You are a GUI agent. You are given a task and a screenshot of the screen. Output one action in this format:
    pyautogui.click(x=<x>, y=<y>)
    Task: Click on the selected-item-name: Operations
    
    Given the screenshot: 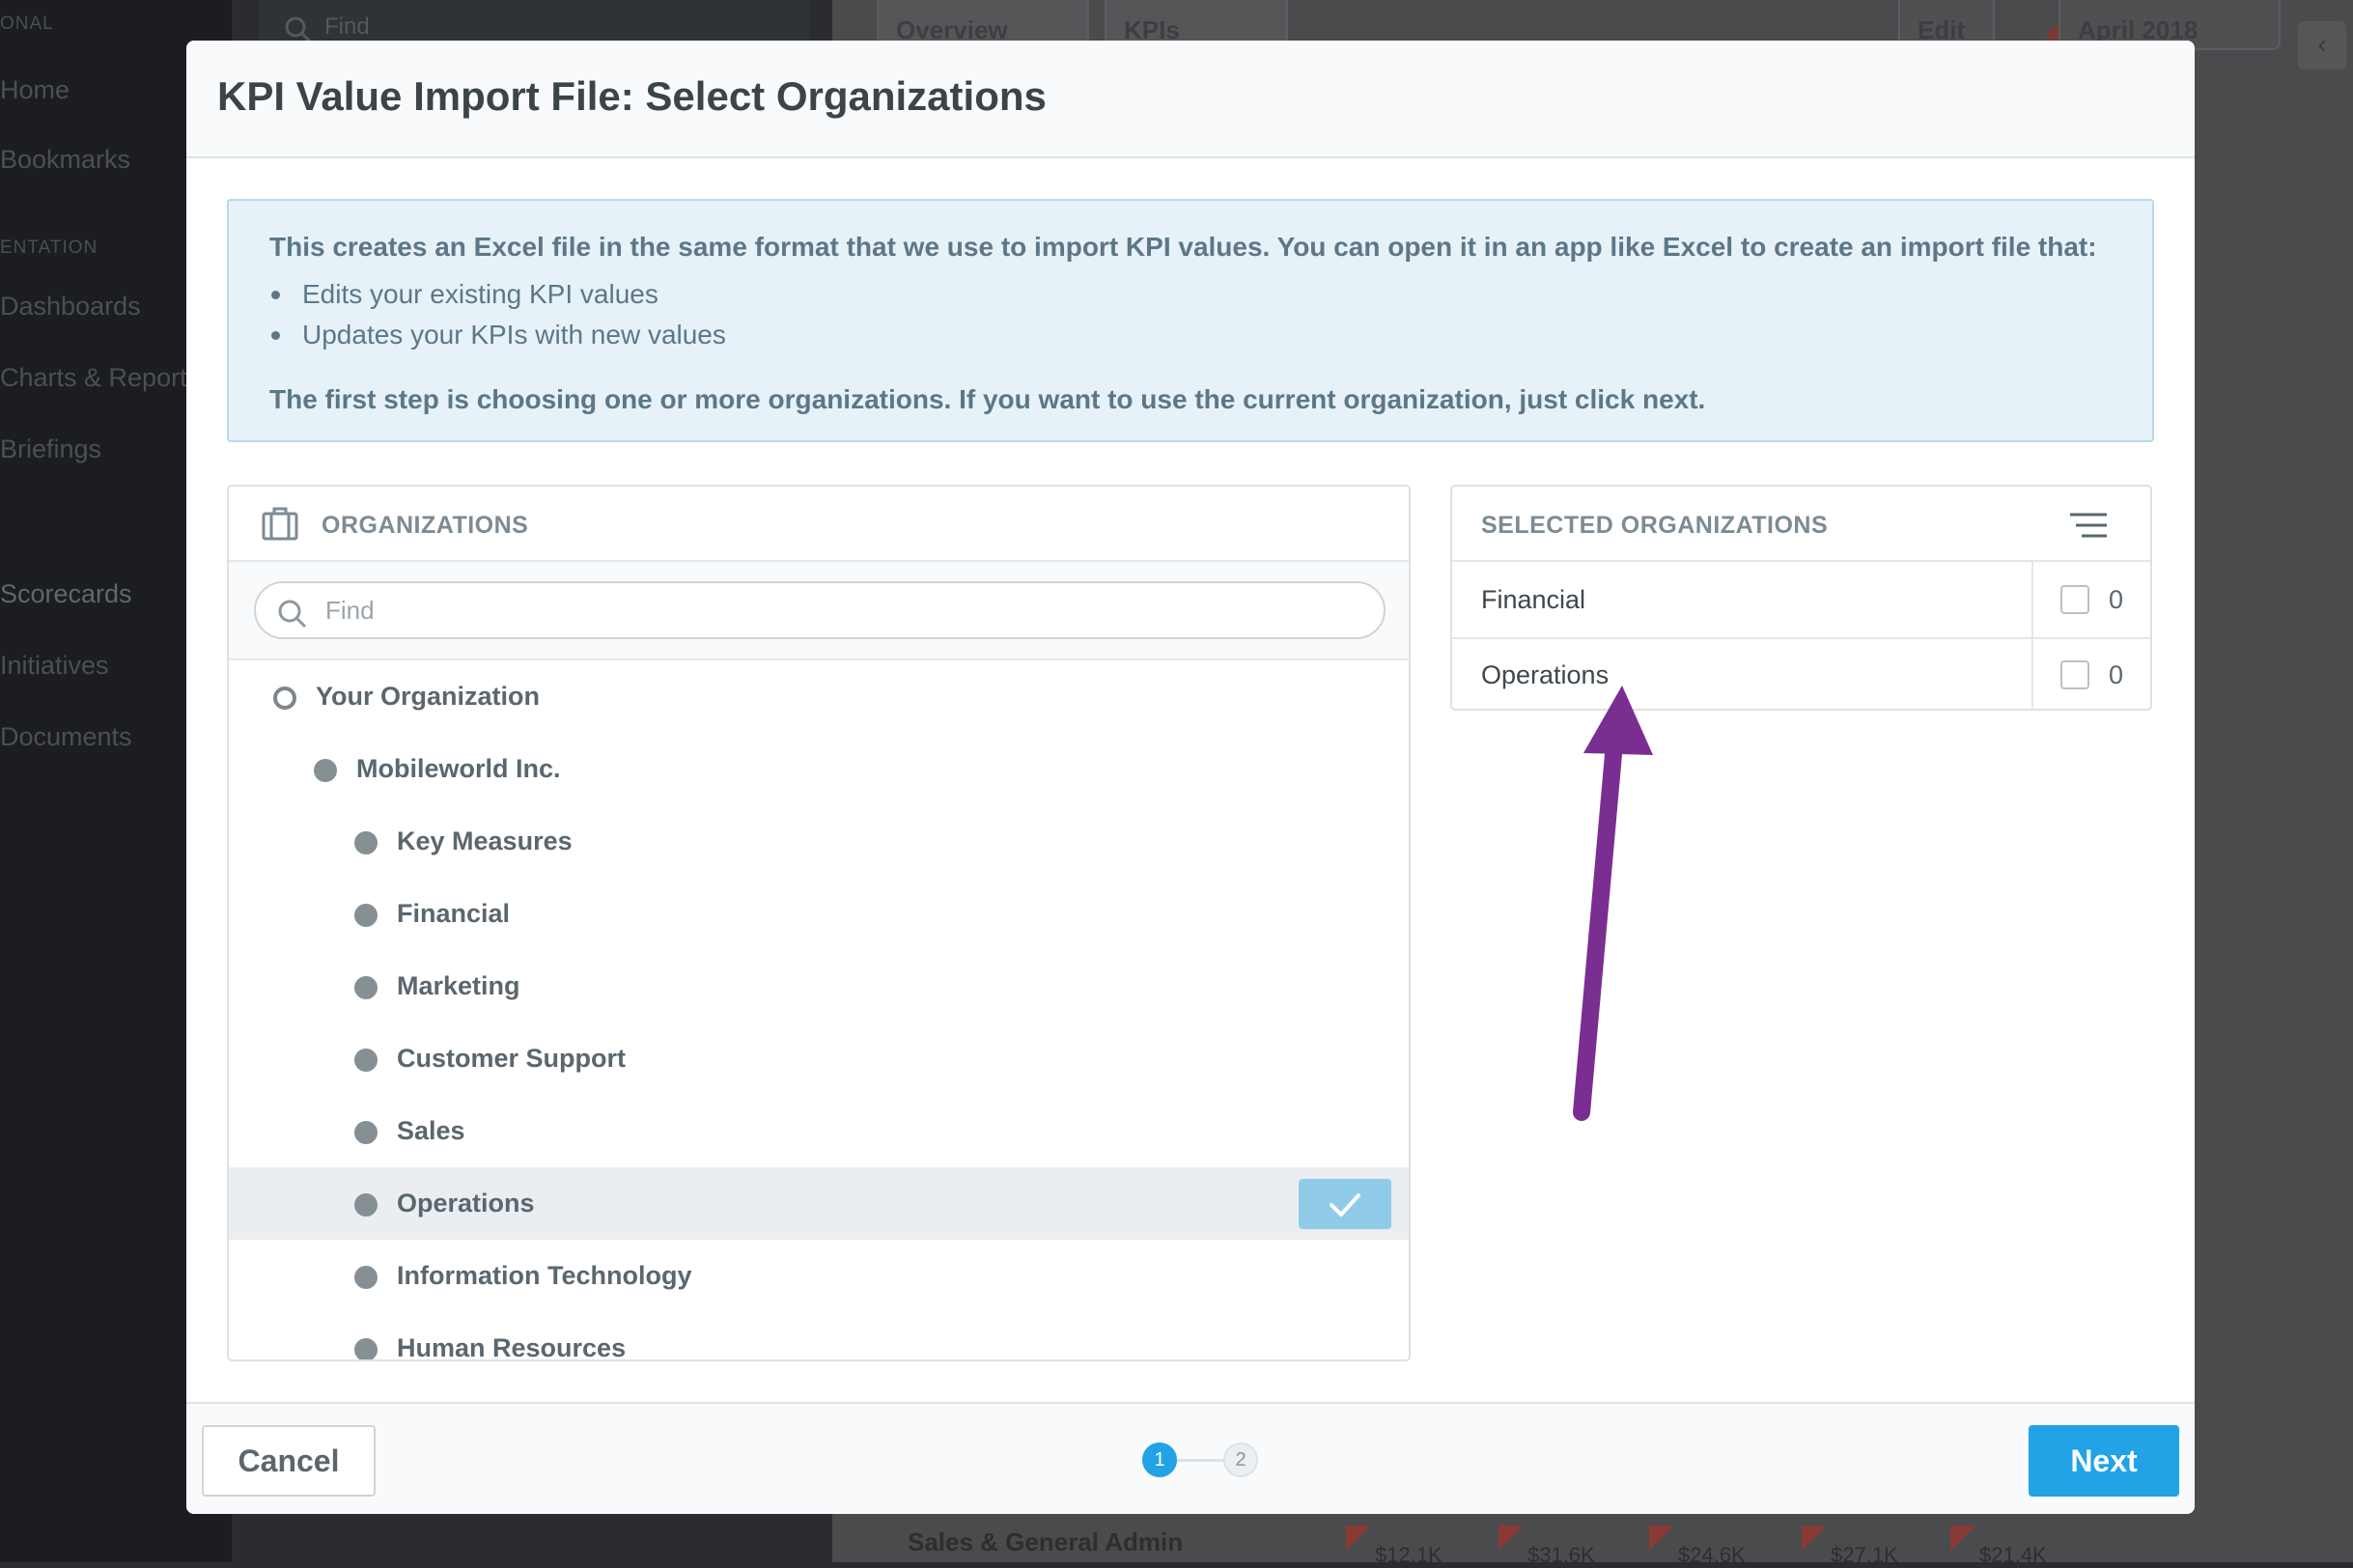 What is the action you would take?
    pyautogui.click(x=1545, y=675)
    